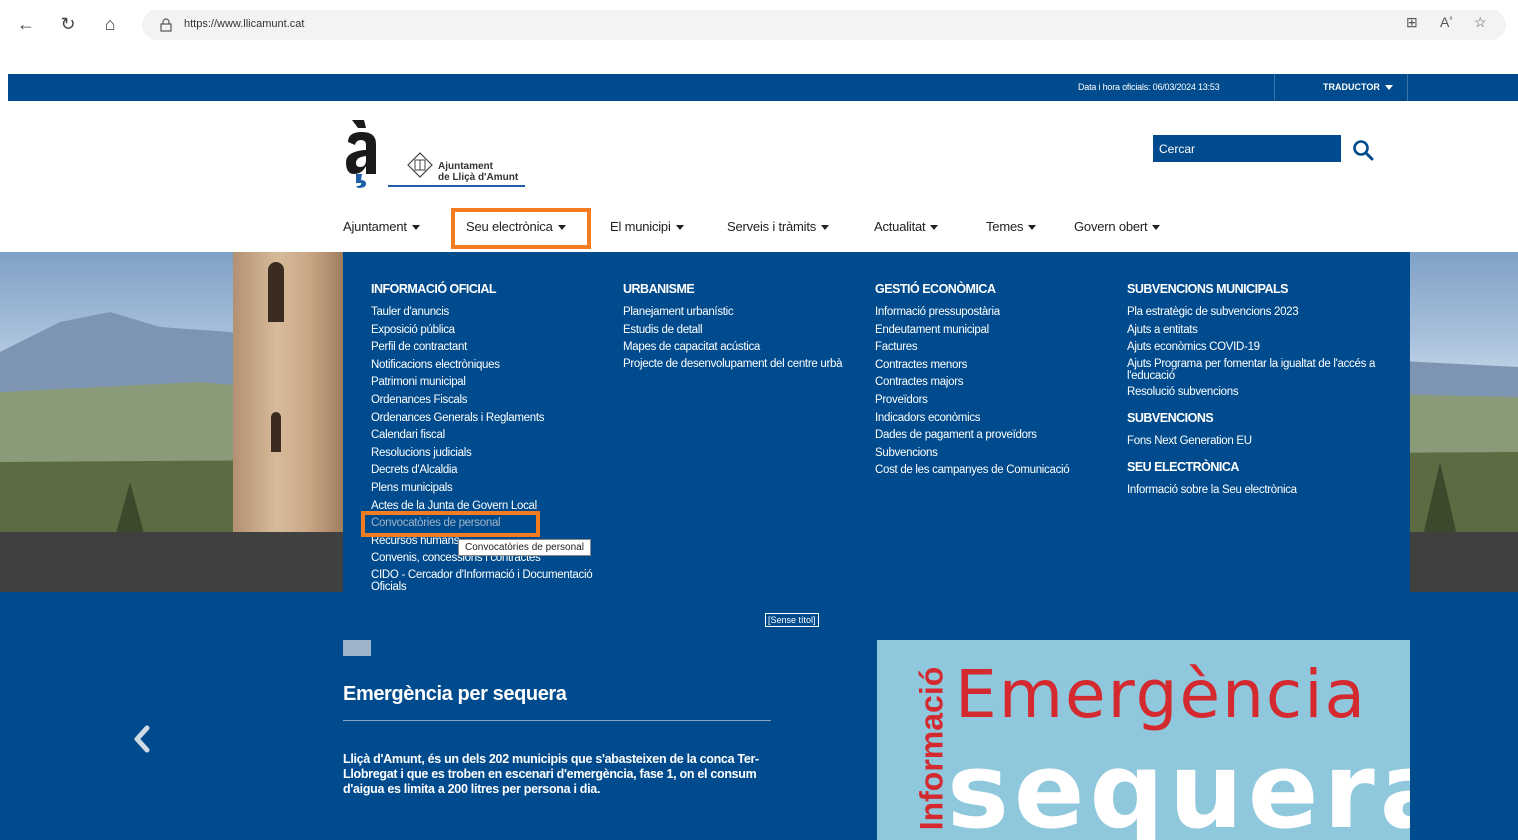 This screenshot has height=840, width=1518. What do you see at coordinates (486, 453) in the screenshot?
I see `menu-item: Resolucions judicials` at bounding box center [486, 453].